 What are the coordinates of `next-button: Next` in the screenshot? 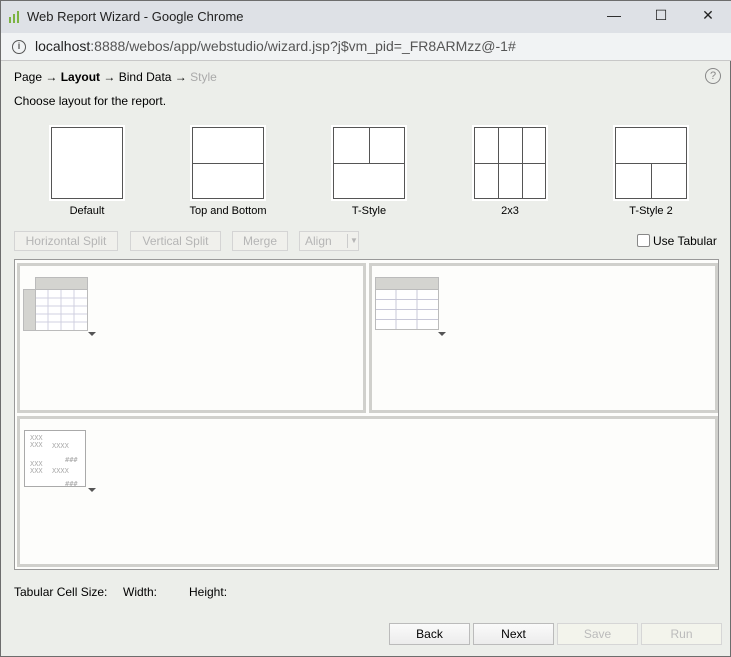 It's located at (513, 634).